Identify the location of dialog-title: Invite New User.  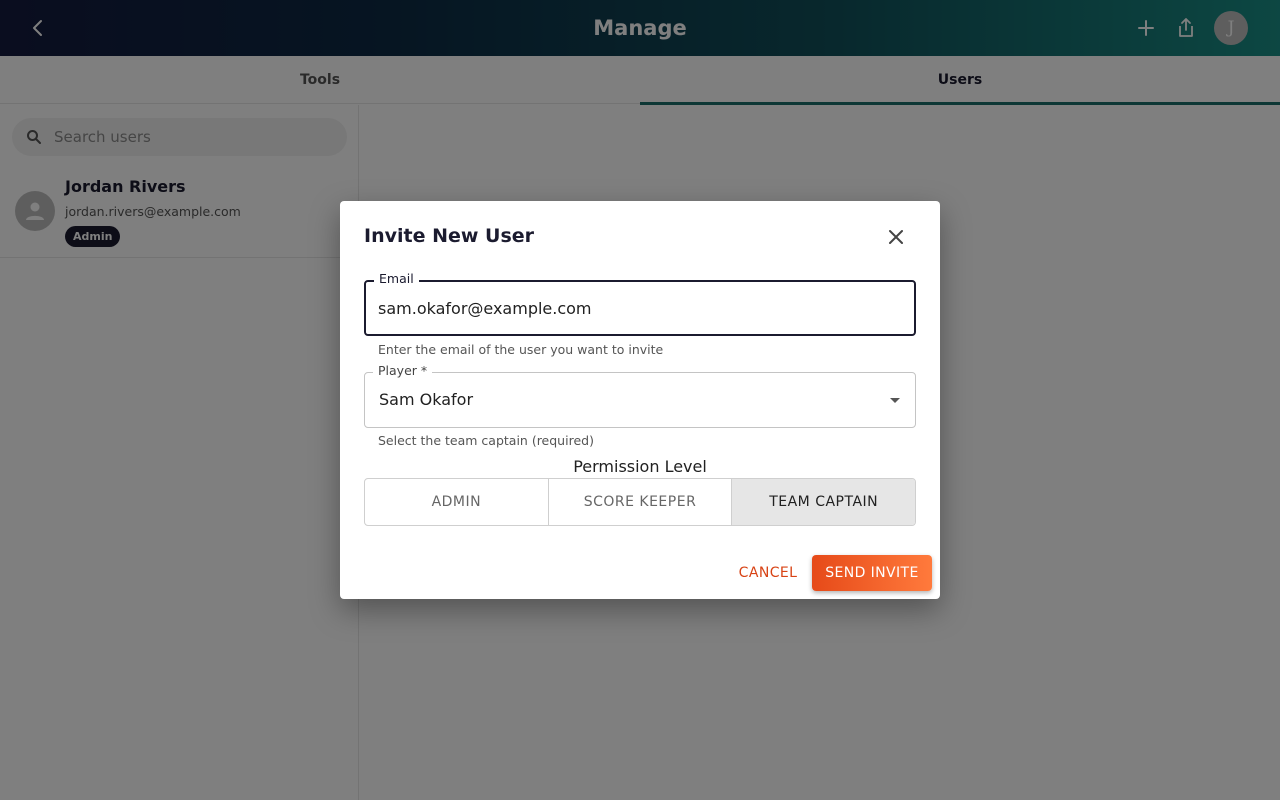
(449, 236).